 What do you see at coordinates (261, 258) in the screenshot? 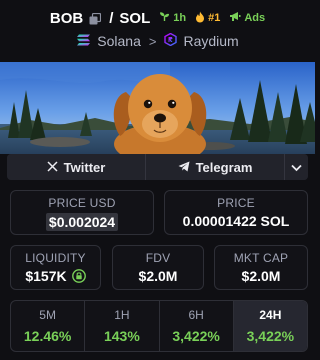
I see `market-cap-label: MKT CAP` at bounding box center [261, 258].